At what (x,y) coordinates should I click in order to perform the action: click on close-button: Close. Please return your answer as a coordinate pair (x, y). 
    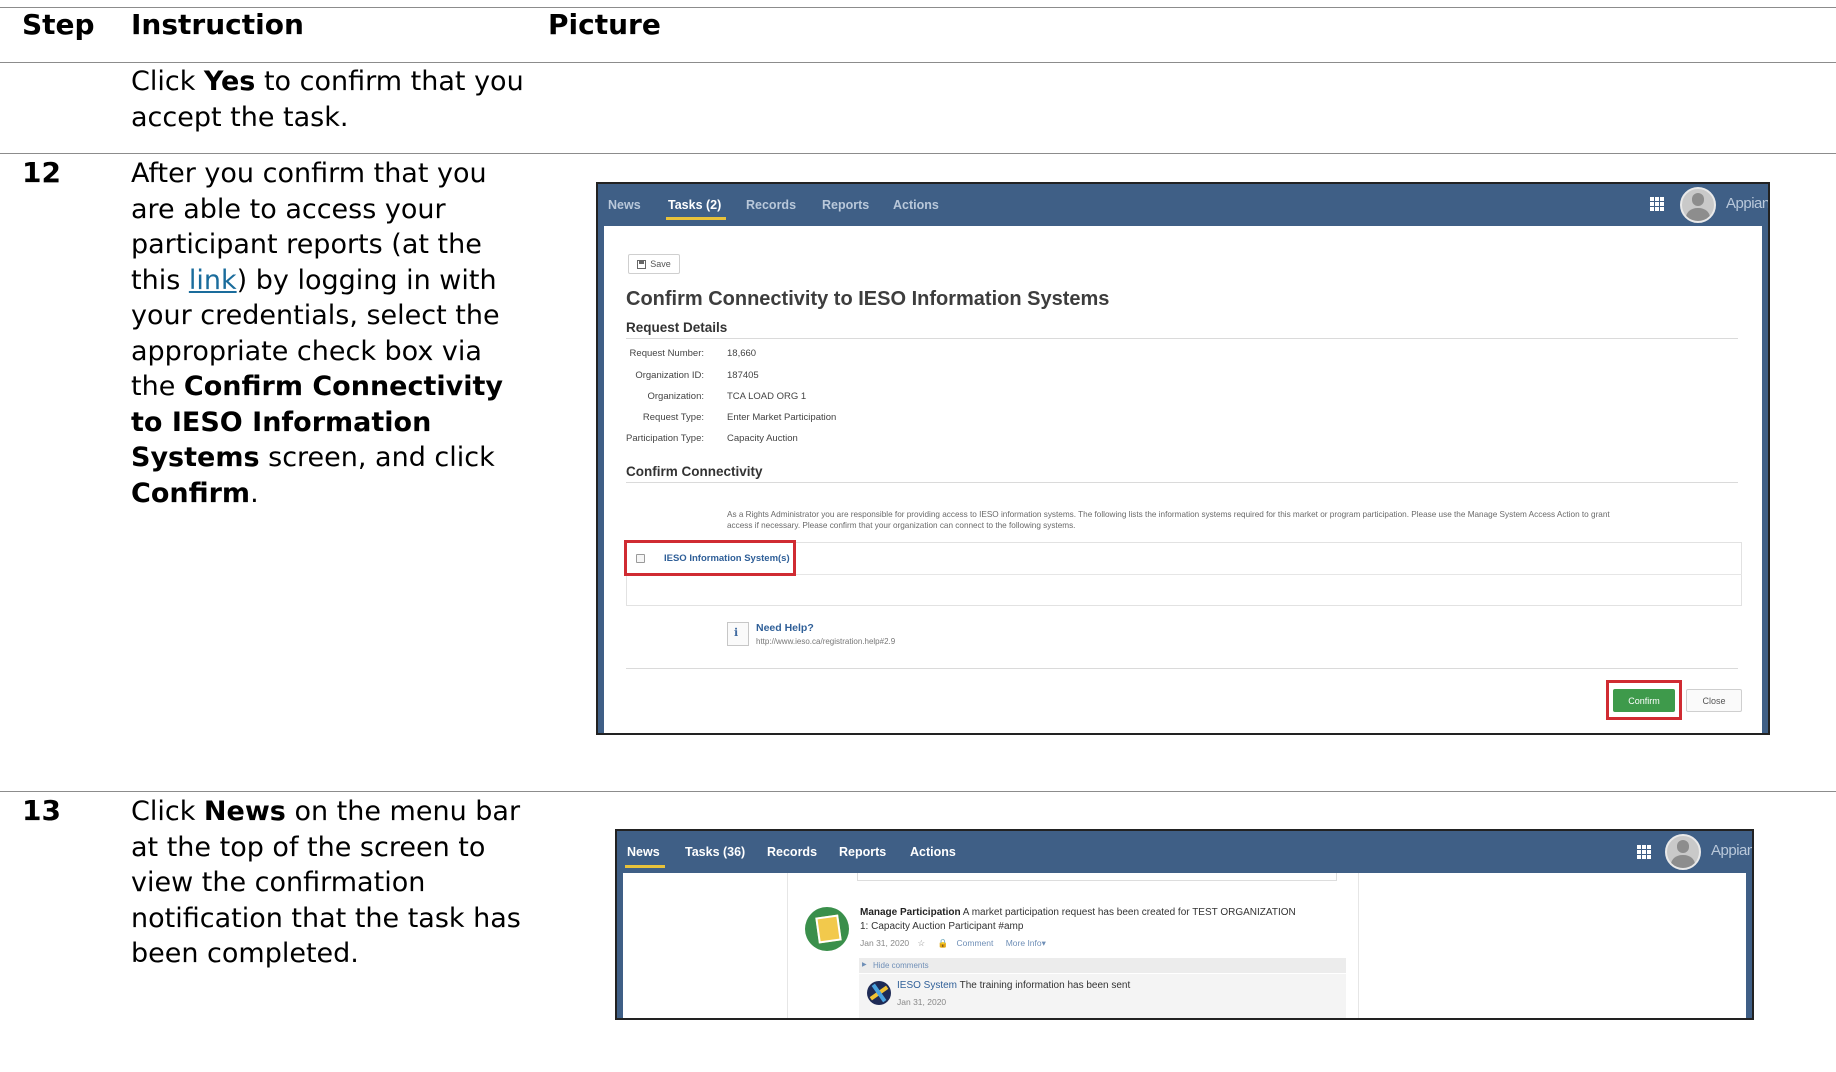
    Looking at the image, I should click on (1714, 700).